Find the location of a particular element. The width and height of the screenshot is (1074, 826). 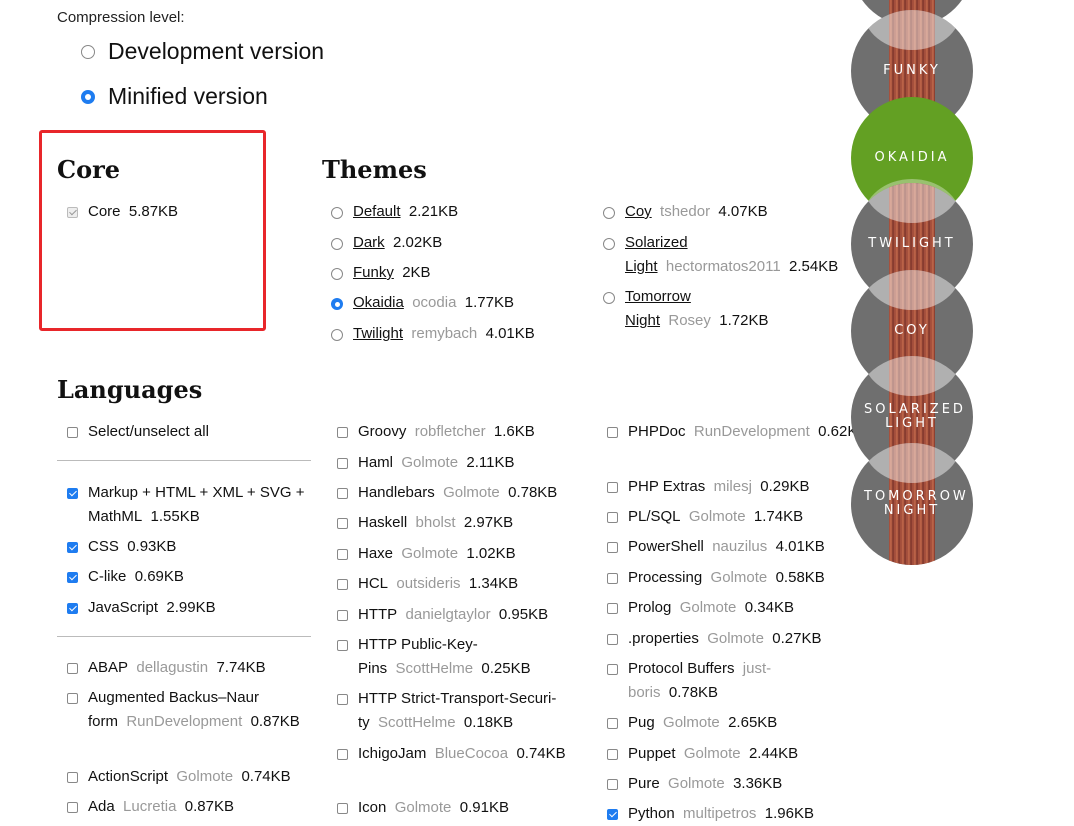

language-size: 0.95KB is located at coordinates (523, 614).